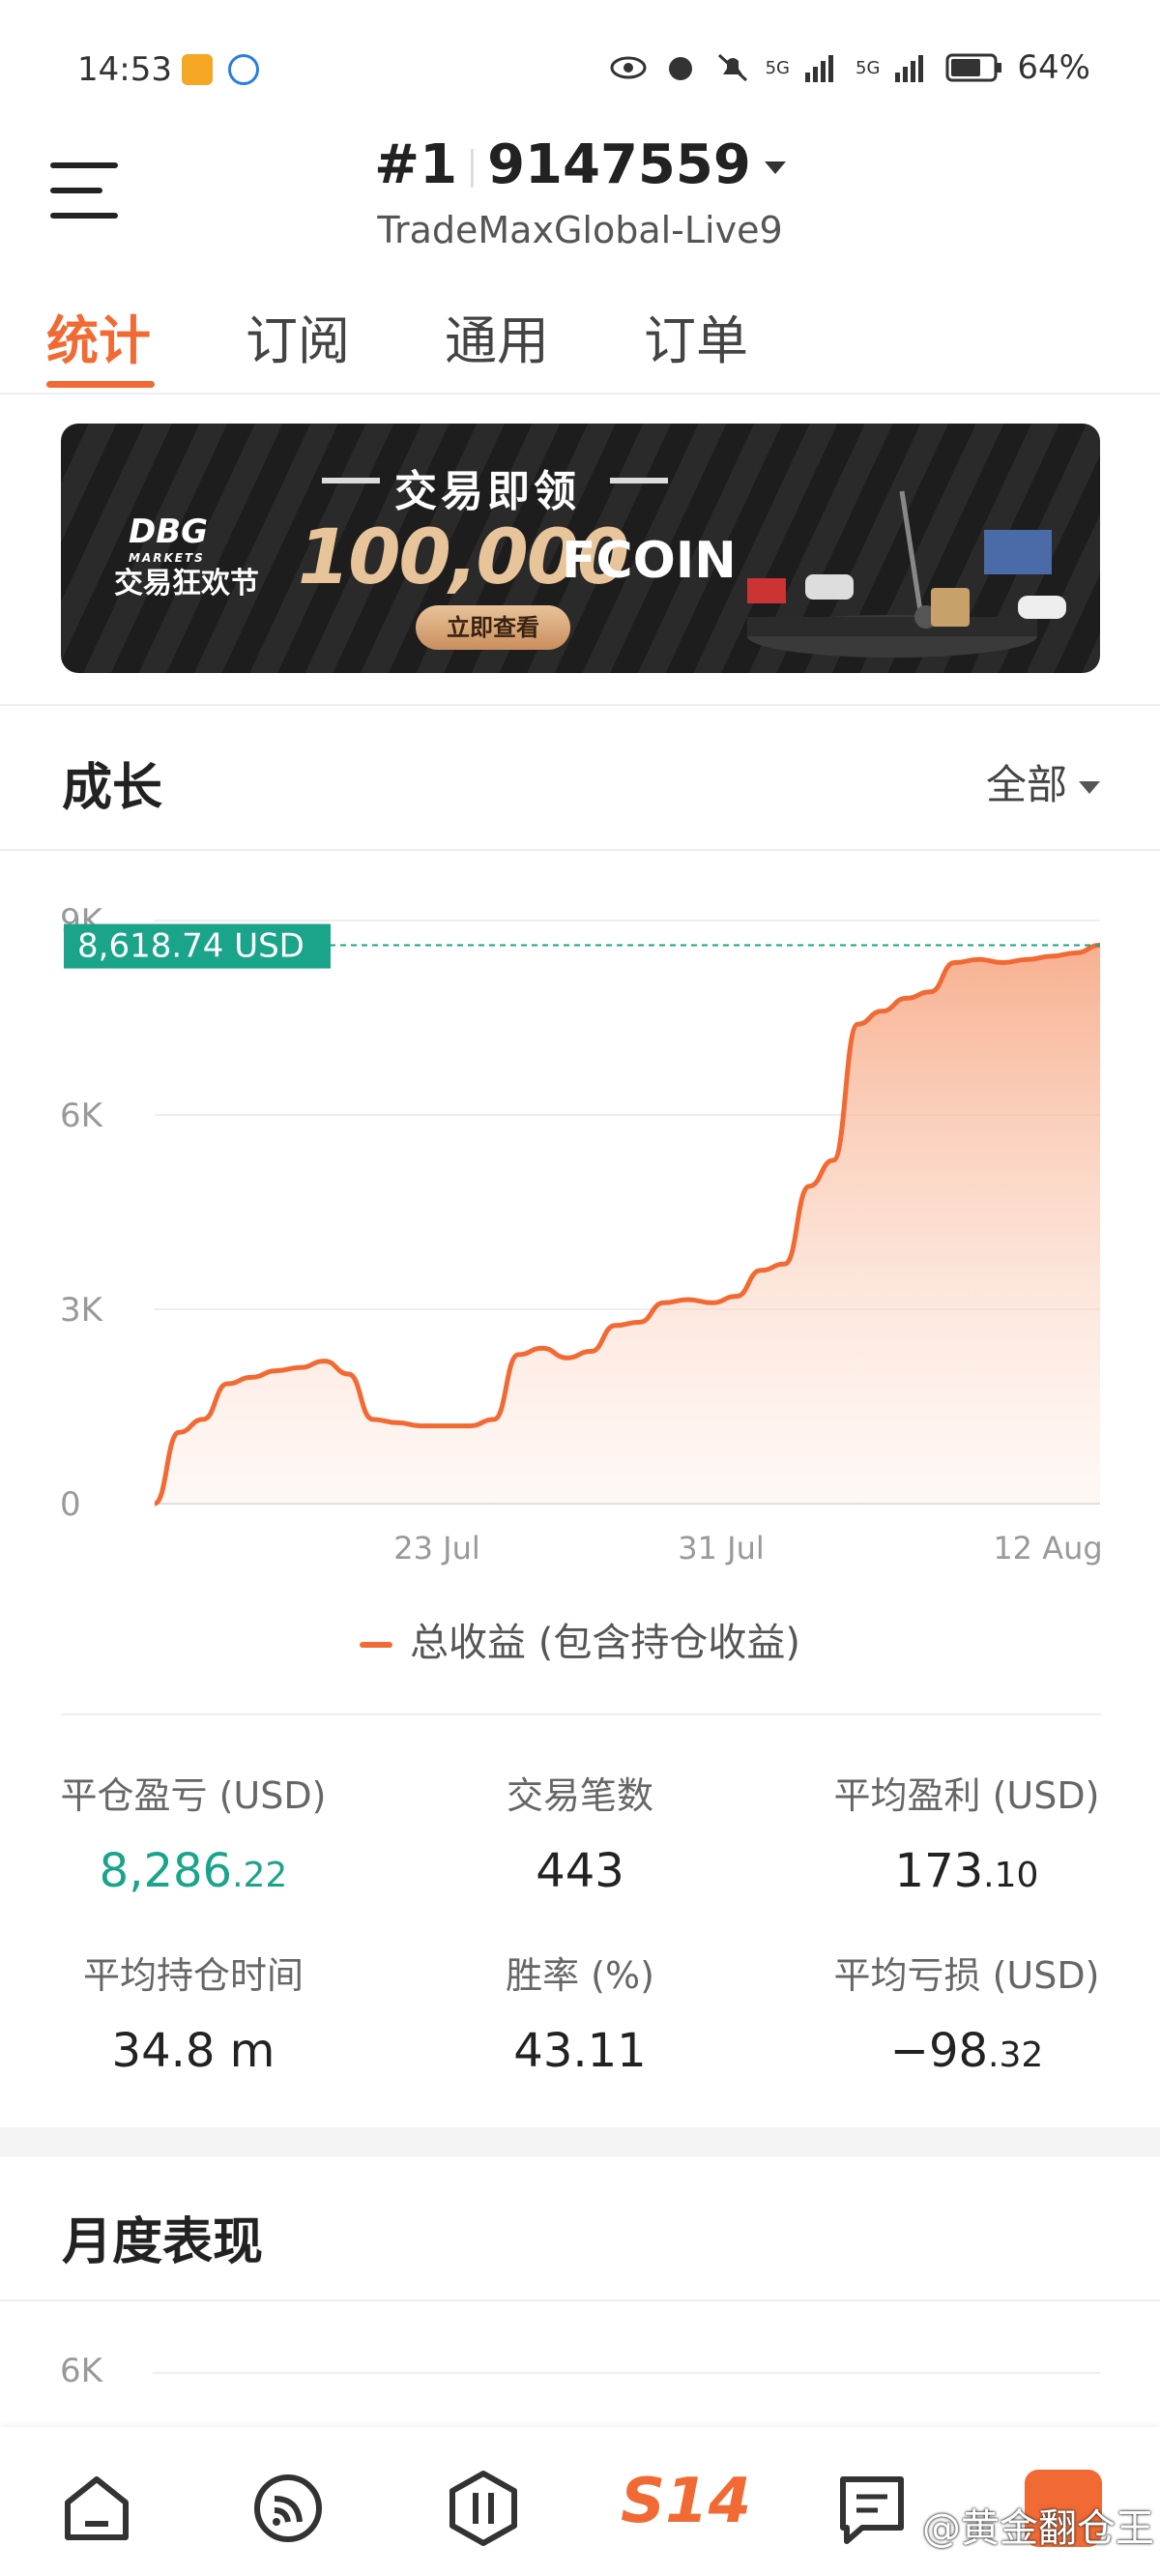 This screenshot has width=1160, height=2576. I want to click on status-bar: 14:53 5G 5G 64%, so click(580, 67).